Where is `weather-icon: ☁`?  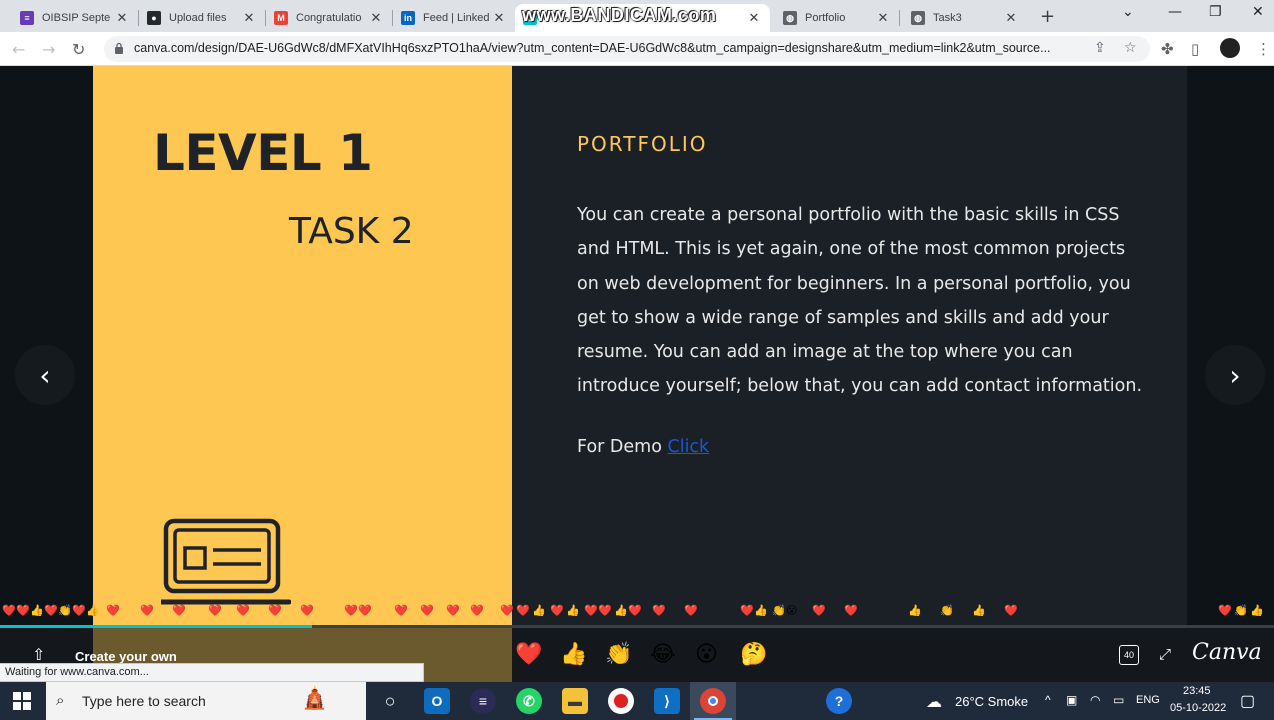 weather-icon: ☁ is located at coordinates (934, 702).